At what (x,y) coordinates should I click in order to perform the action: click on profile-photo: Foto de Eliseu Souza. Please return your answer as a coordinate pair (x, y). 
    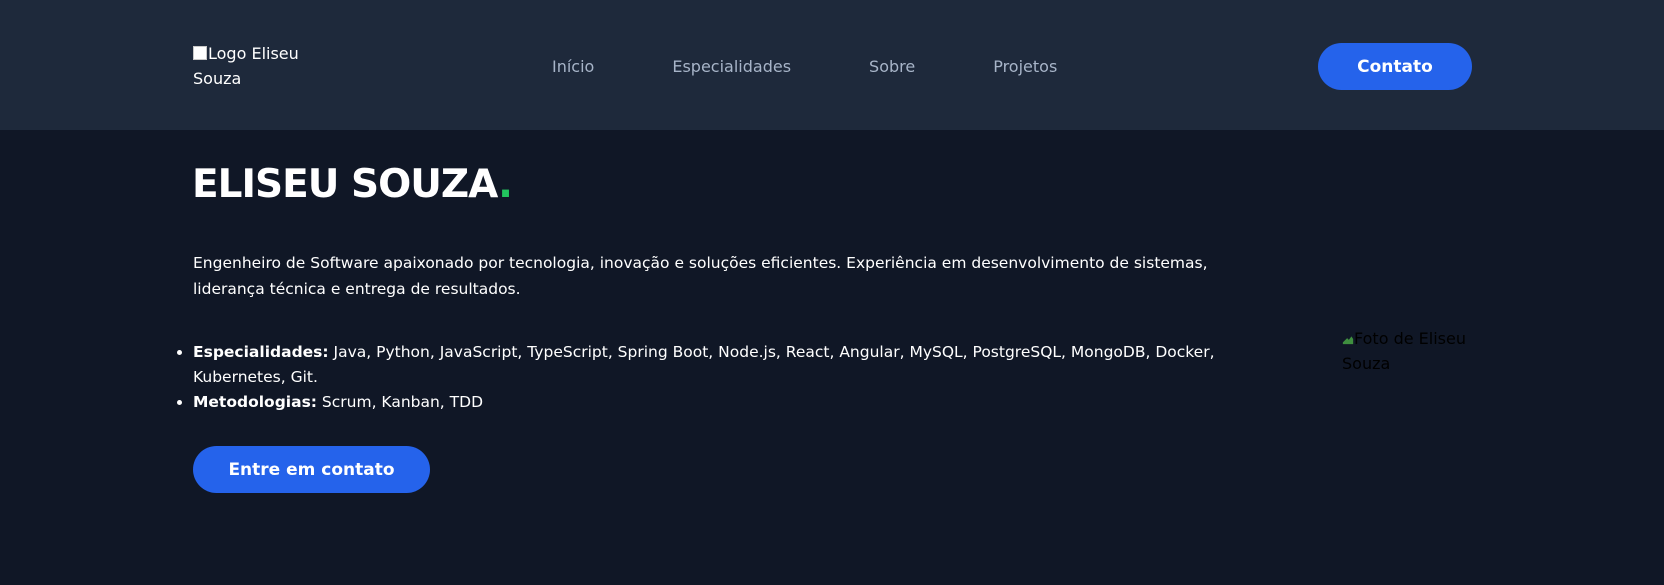
    Looking at the image, I should click on (1412, 351).